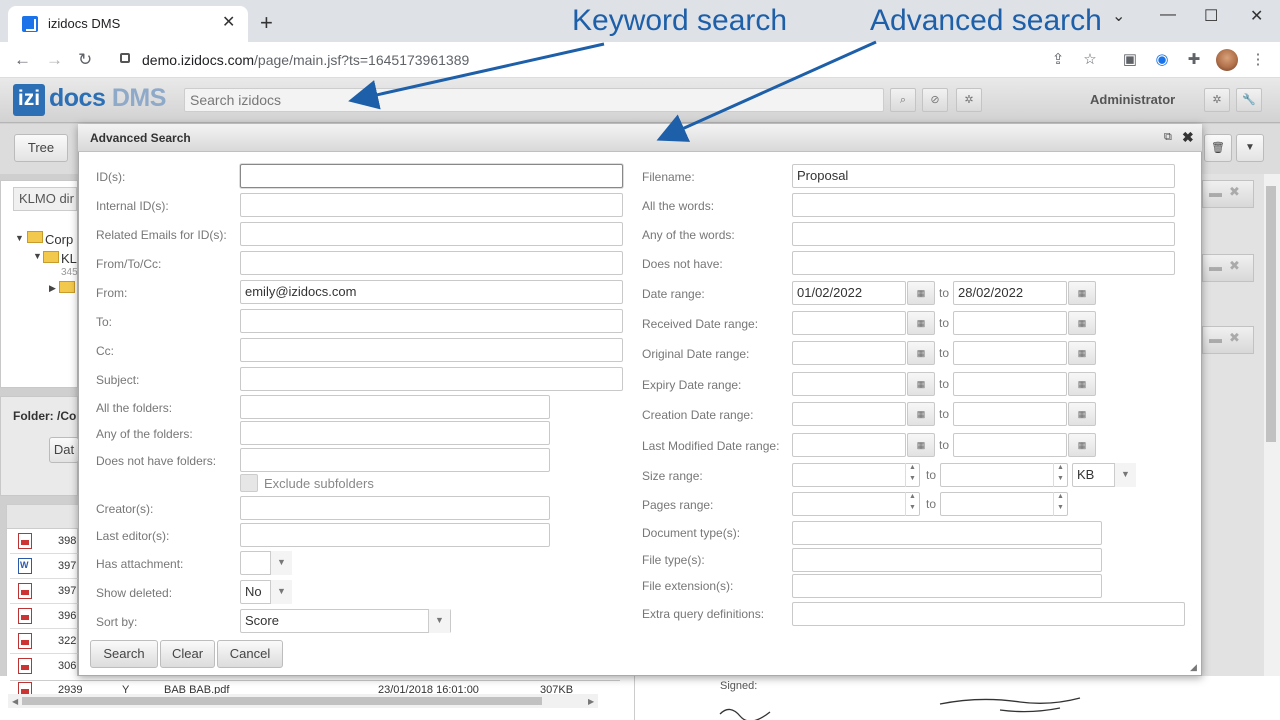 Image resolution: width=1280 pixels, height=720 pixels. Describe the element at coordinates (1130, 60) in the screenshot. I see `extension-icon: ▣` at that location.